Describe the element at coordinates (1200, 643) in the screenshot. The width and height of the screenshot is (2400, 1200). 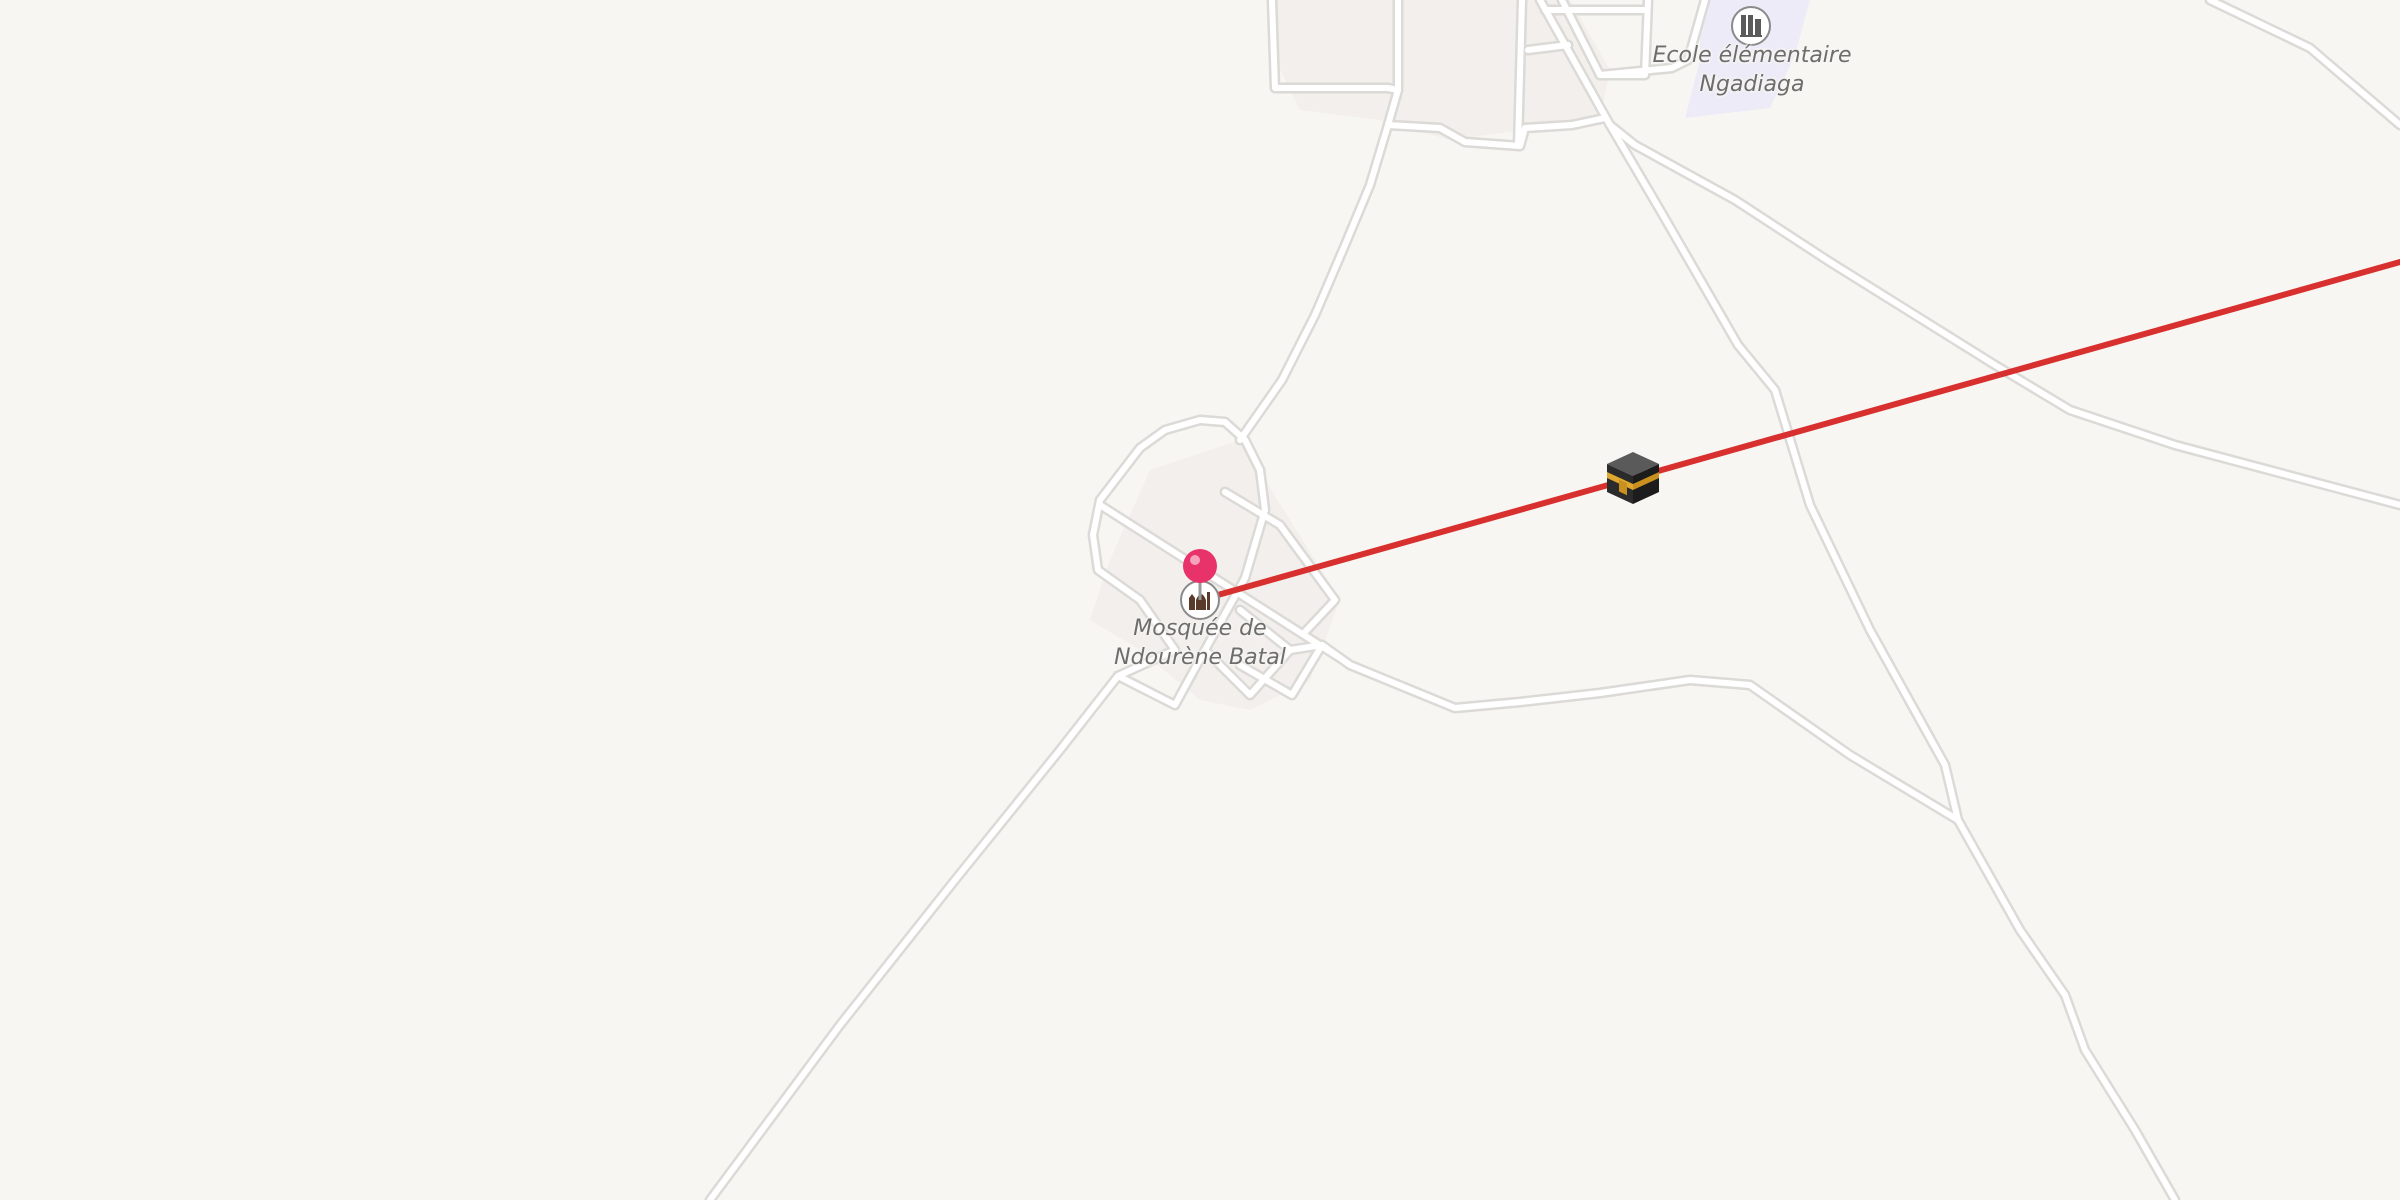
I see `mosque-label: Mosquée de Ndourène Batal` at that location.